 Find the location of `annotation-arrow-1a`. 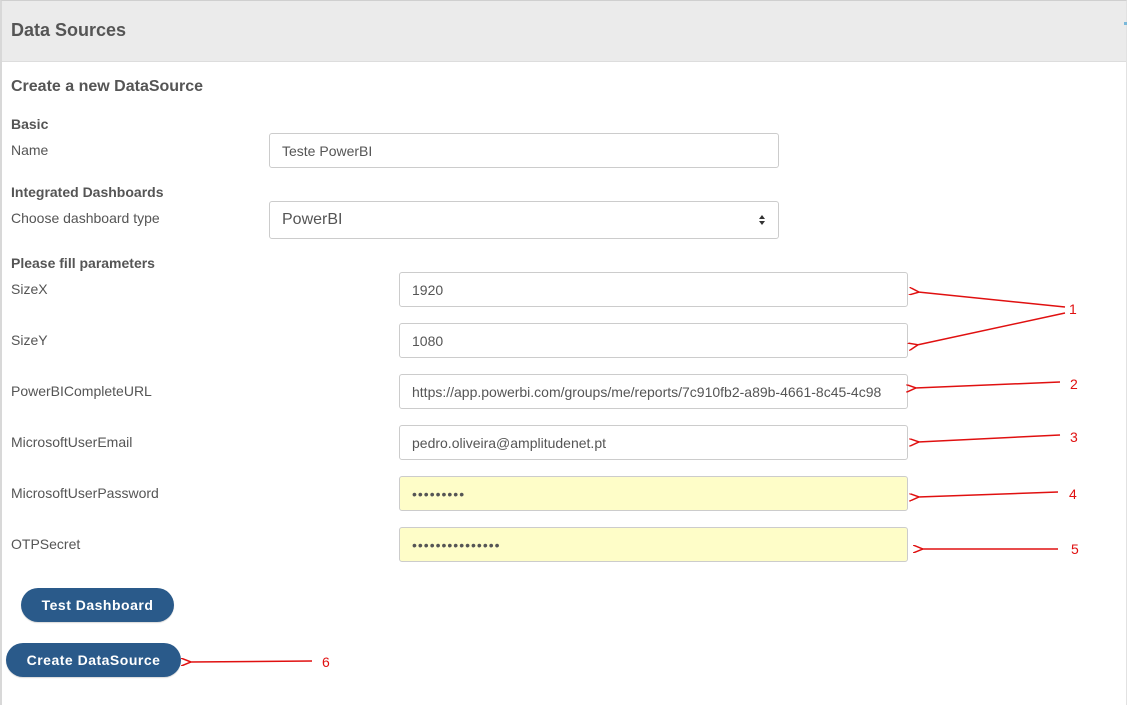

annotation-arrow-1a is located at coordinates (992, 300).